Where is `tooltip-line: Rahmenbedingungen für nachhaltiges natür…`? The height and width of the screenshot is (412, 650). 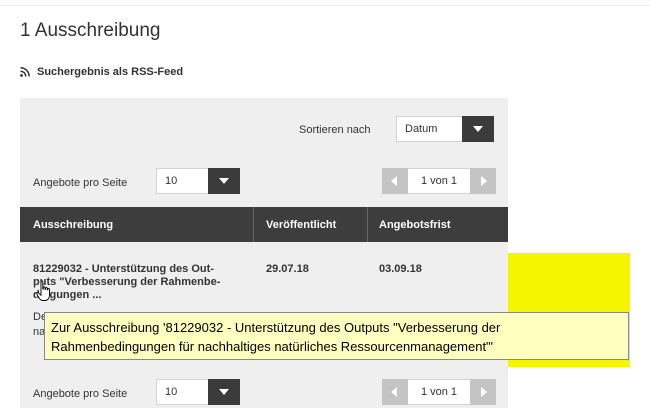 tooltip-line: Rahmenbedingungen für nachhaltiges natür… is located at coordinates (272, 346).